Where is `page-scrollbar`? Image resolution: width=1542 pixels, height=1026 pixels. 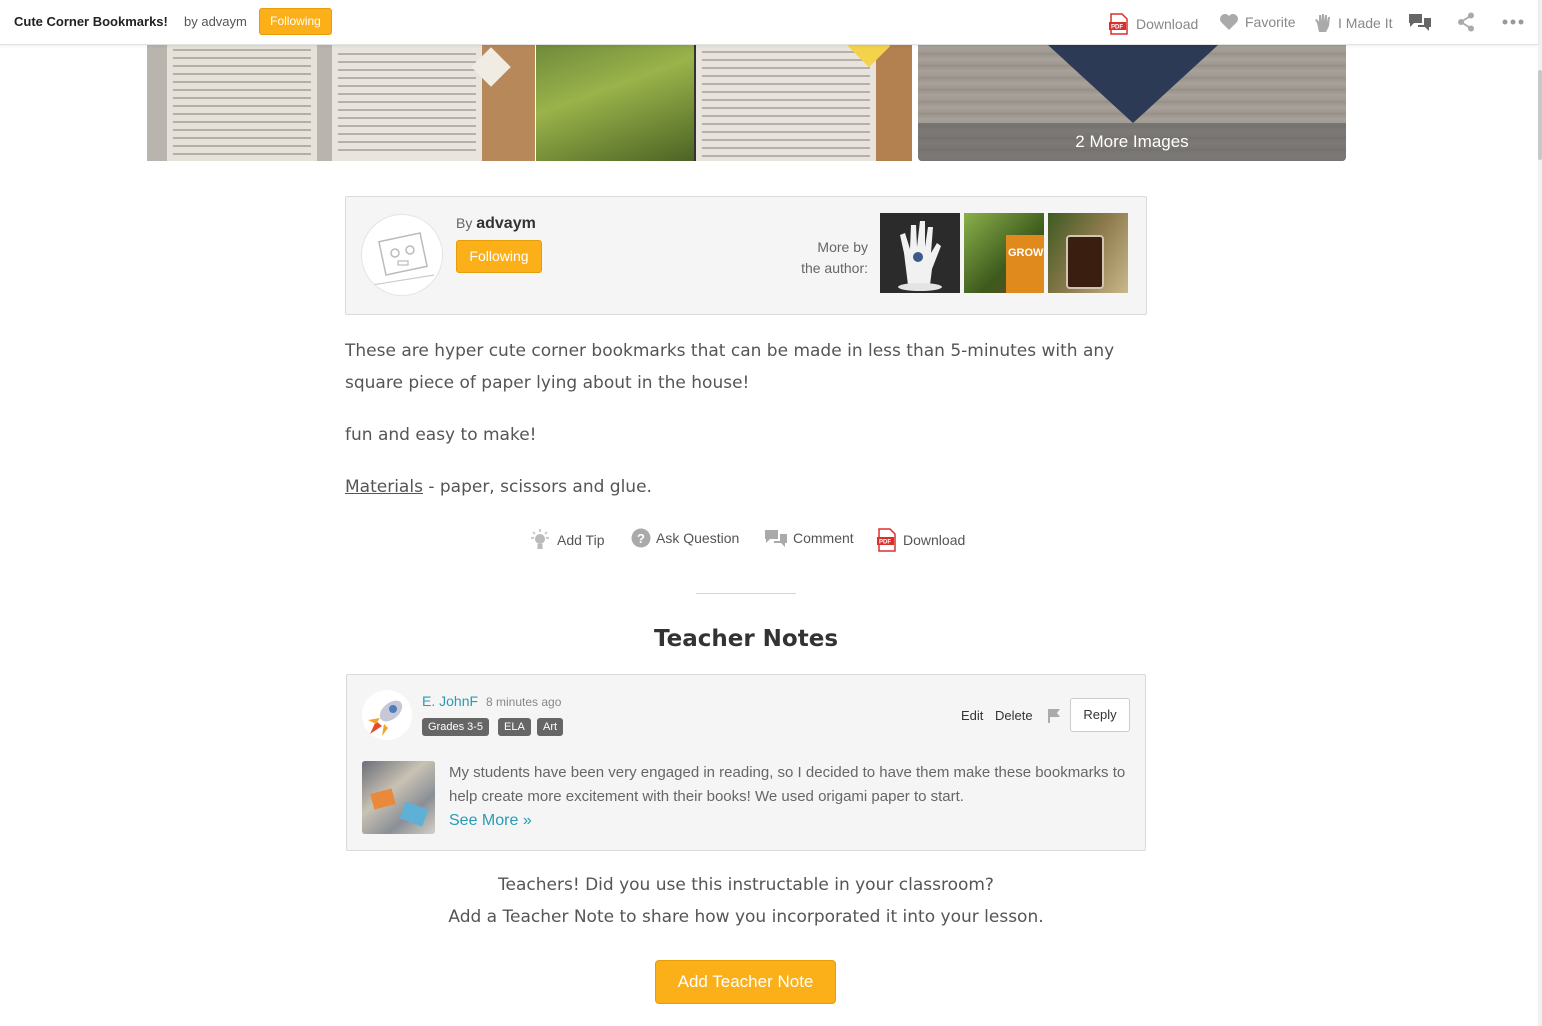
page-scrollbar is located at coordinates (1540, 513).